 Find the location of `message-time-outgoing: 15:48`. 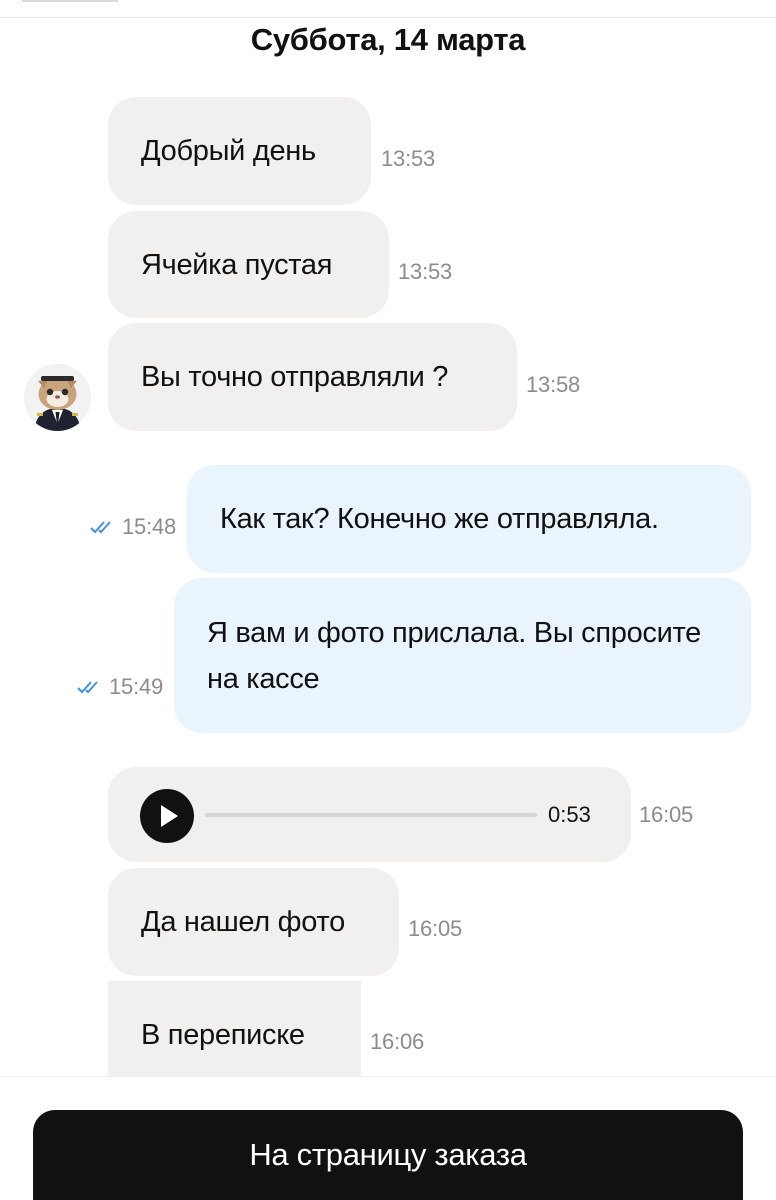

message-time-outgoing: 15:48 is located at coordinates (133, 527).